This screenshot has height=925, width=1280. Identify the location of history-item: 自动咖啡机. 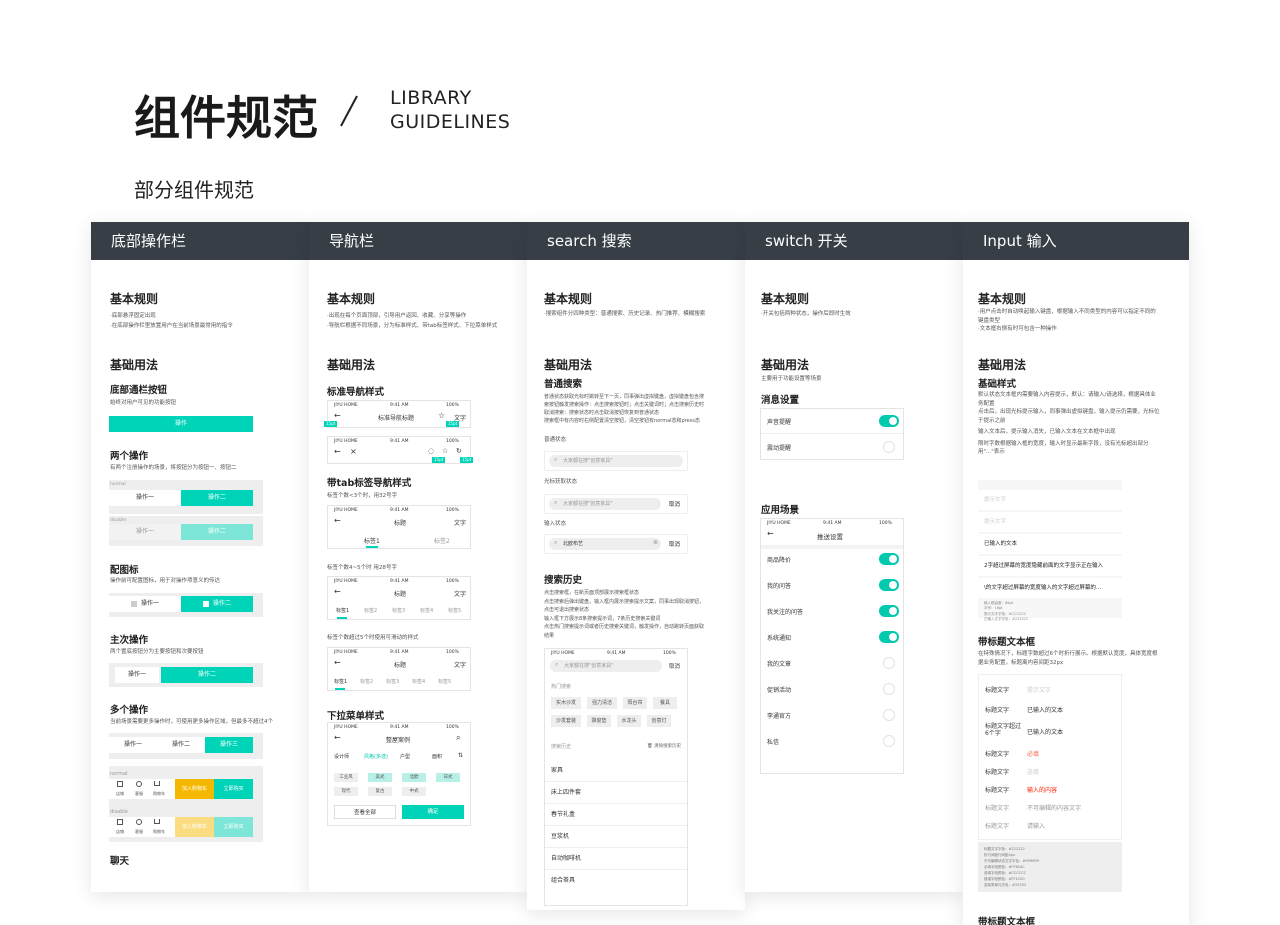
(566, 857).